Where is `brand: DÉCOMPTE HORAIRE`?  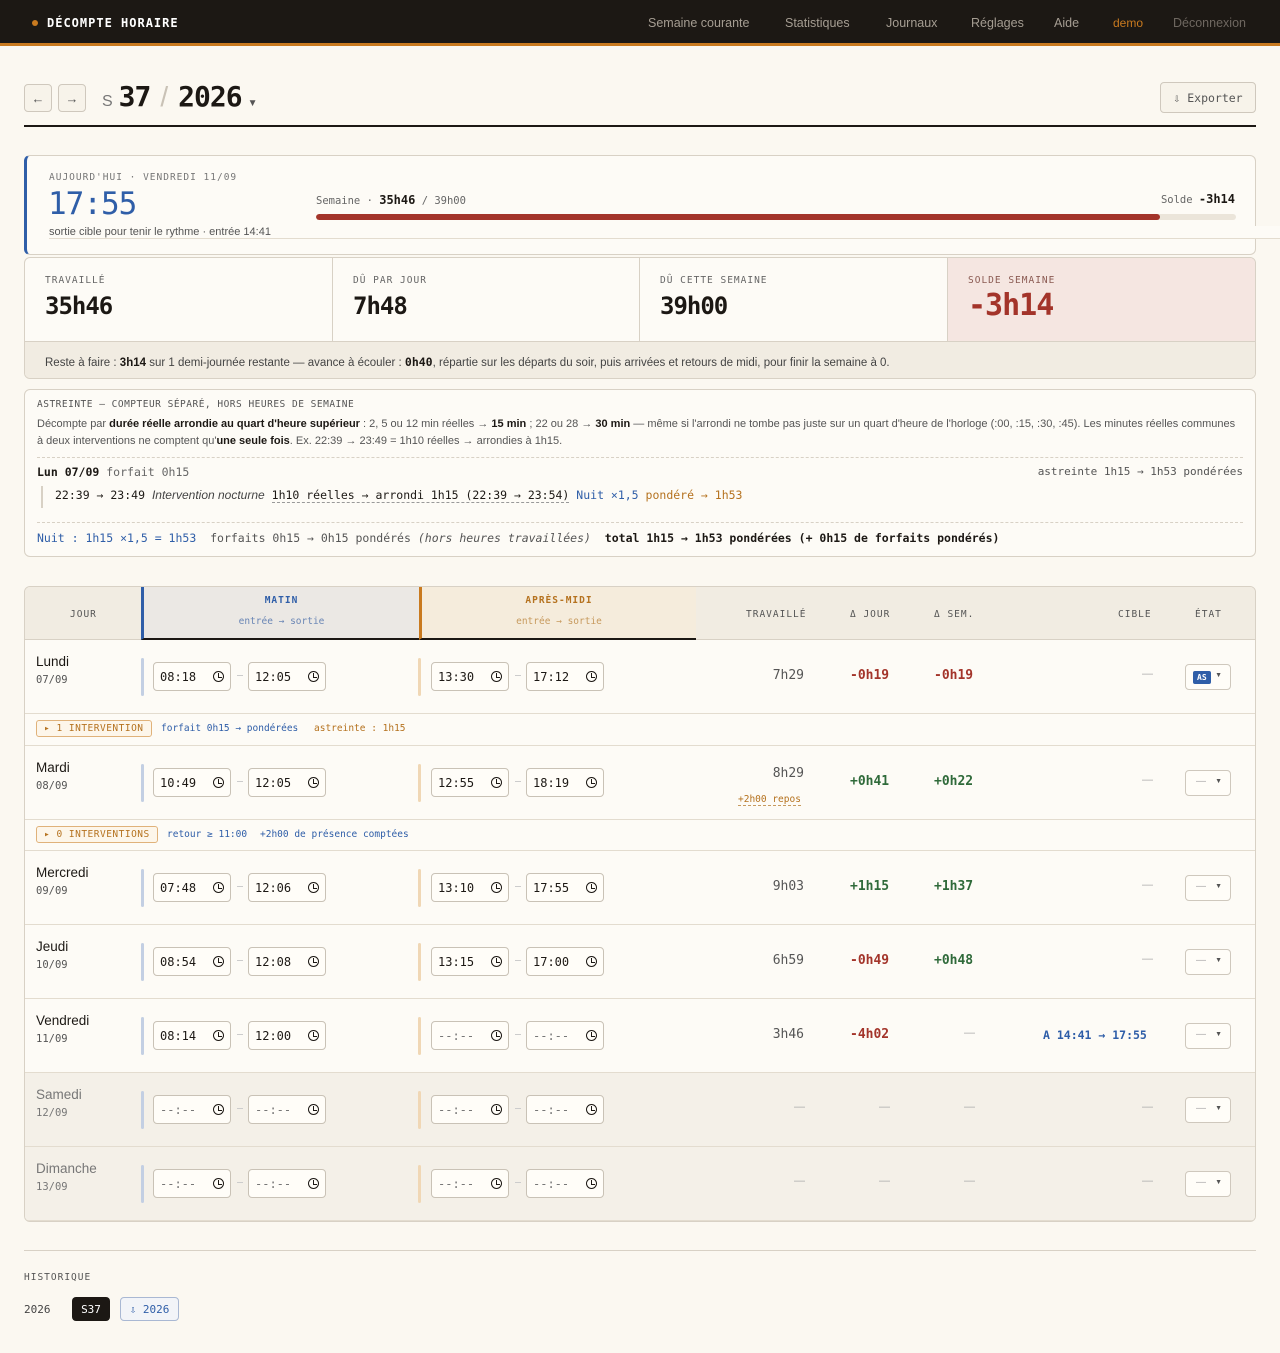
brand: DÉCOMPTE HORAIRE is located at coordinates (105, 23).